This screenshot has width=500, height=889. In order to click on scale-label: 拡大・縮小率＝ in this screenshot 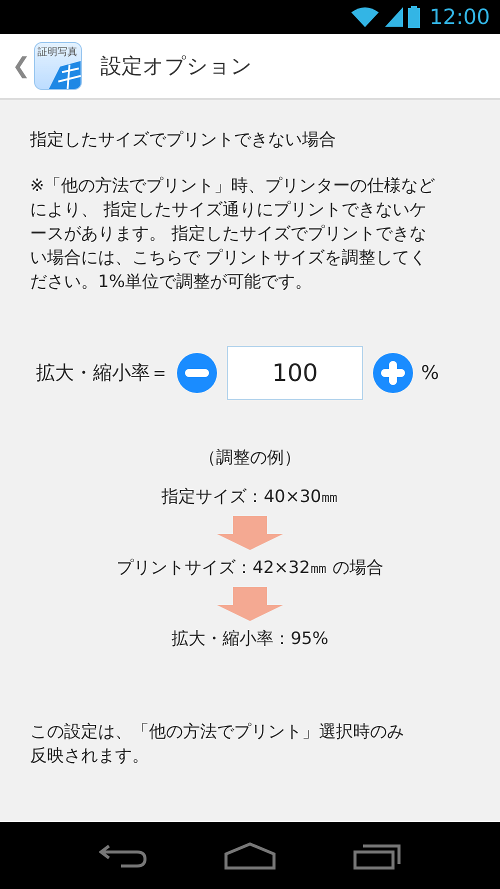, I will do `click(102, 373)`.